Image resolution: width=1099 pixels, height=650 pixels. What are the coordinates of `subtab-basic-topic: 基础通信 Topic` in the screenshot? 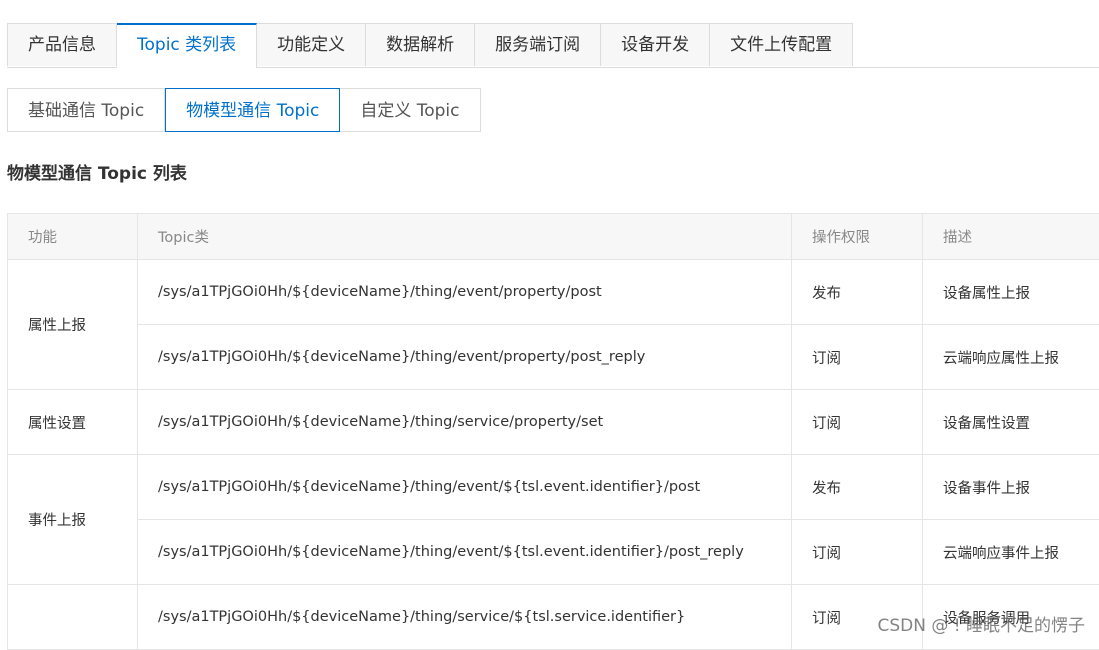 It's located at (86, 110).